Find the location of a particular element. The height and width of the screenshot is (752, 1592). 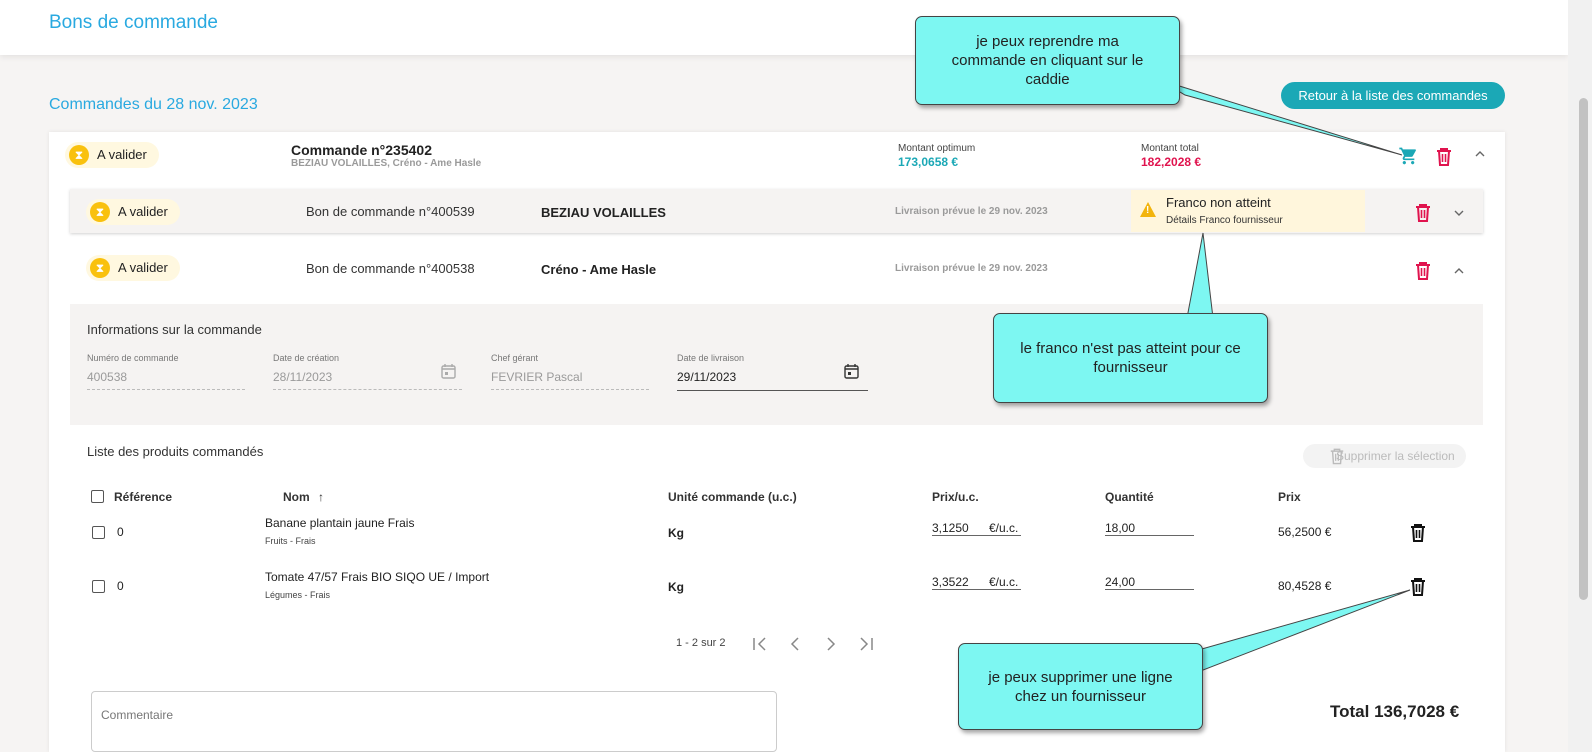

column-header-unit-price: Prix/u.c. is located at coordinates (955, 497).